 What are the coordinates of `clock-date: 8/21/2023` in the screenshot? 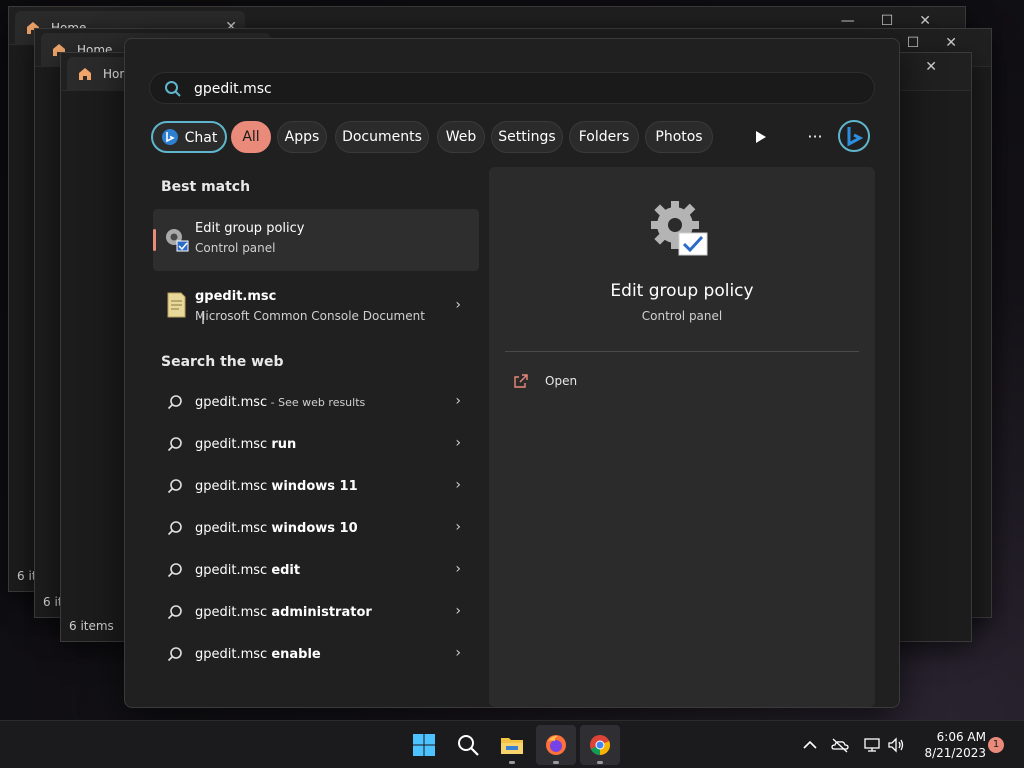 It's located at (955, 753).